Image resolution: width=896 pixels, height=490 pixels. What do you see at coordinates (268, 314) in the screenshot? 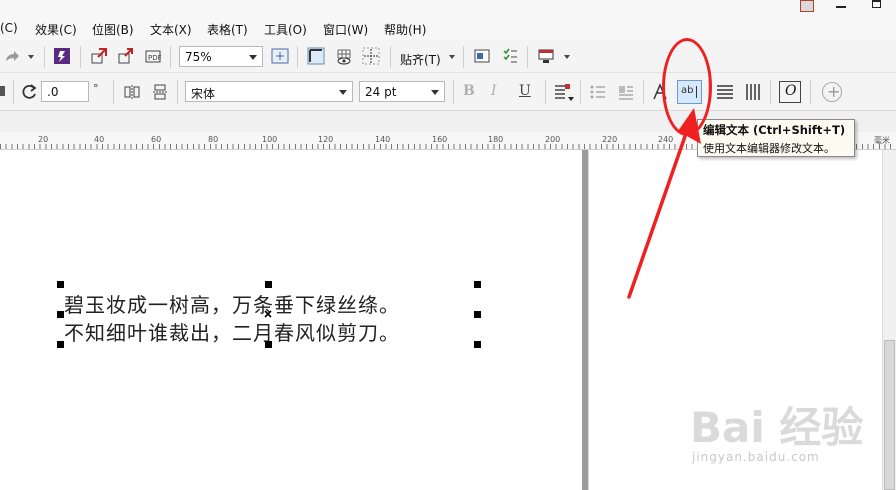
I see `center-x-icon` at bounding box center [268, 314].